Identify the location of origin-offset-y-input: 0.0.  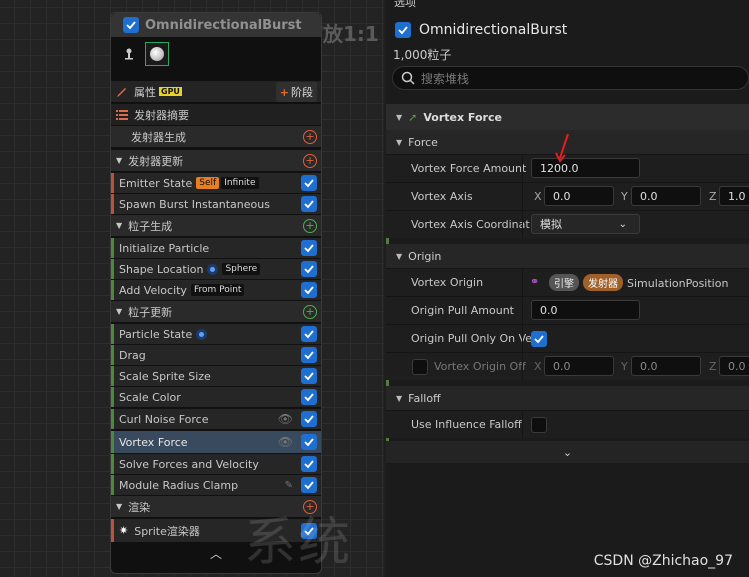
(666, 366).